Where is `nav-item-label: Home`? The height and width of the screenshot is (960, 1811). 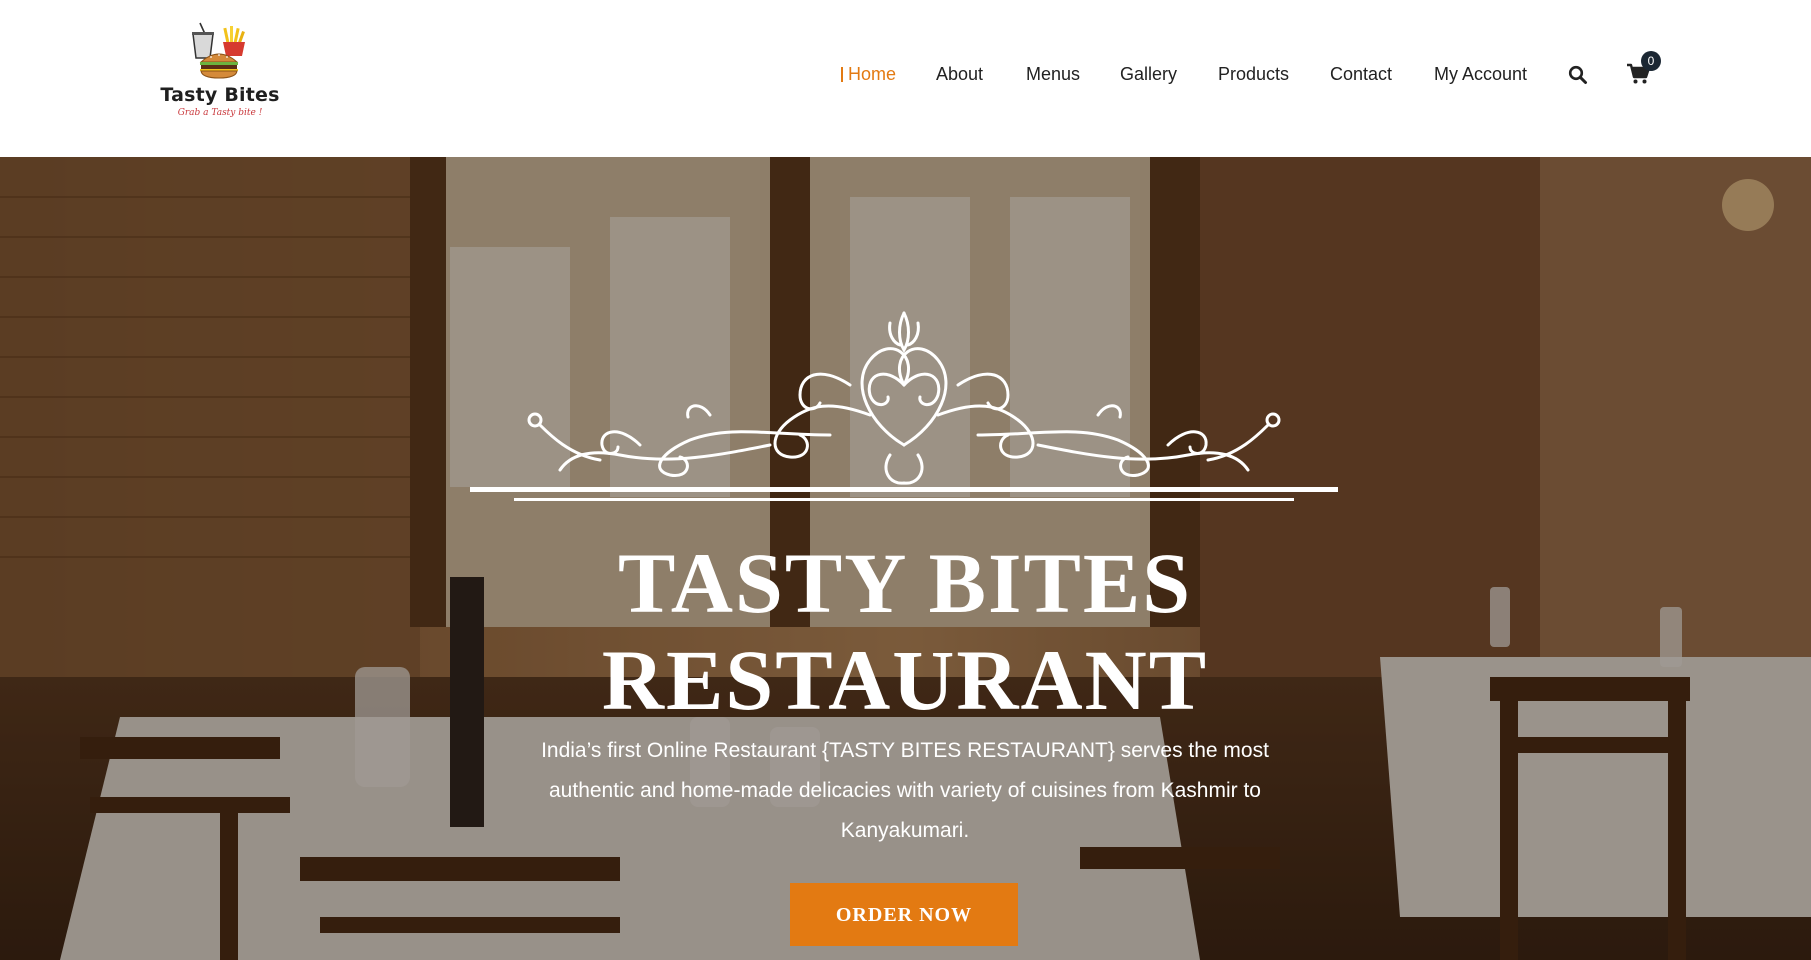
nav-item-label: Home is located at coordinates (872, 74).